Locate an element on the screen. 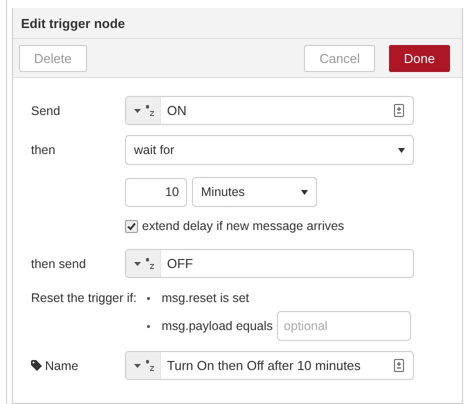 The width and height of the screenshot is (474, 404). done-button: Done is located at coordinates (419, 58).